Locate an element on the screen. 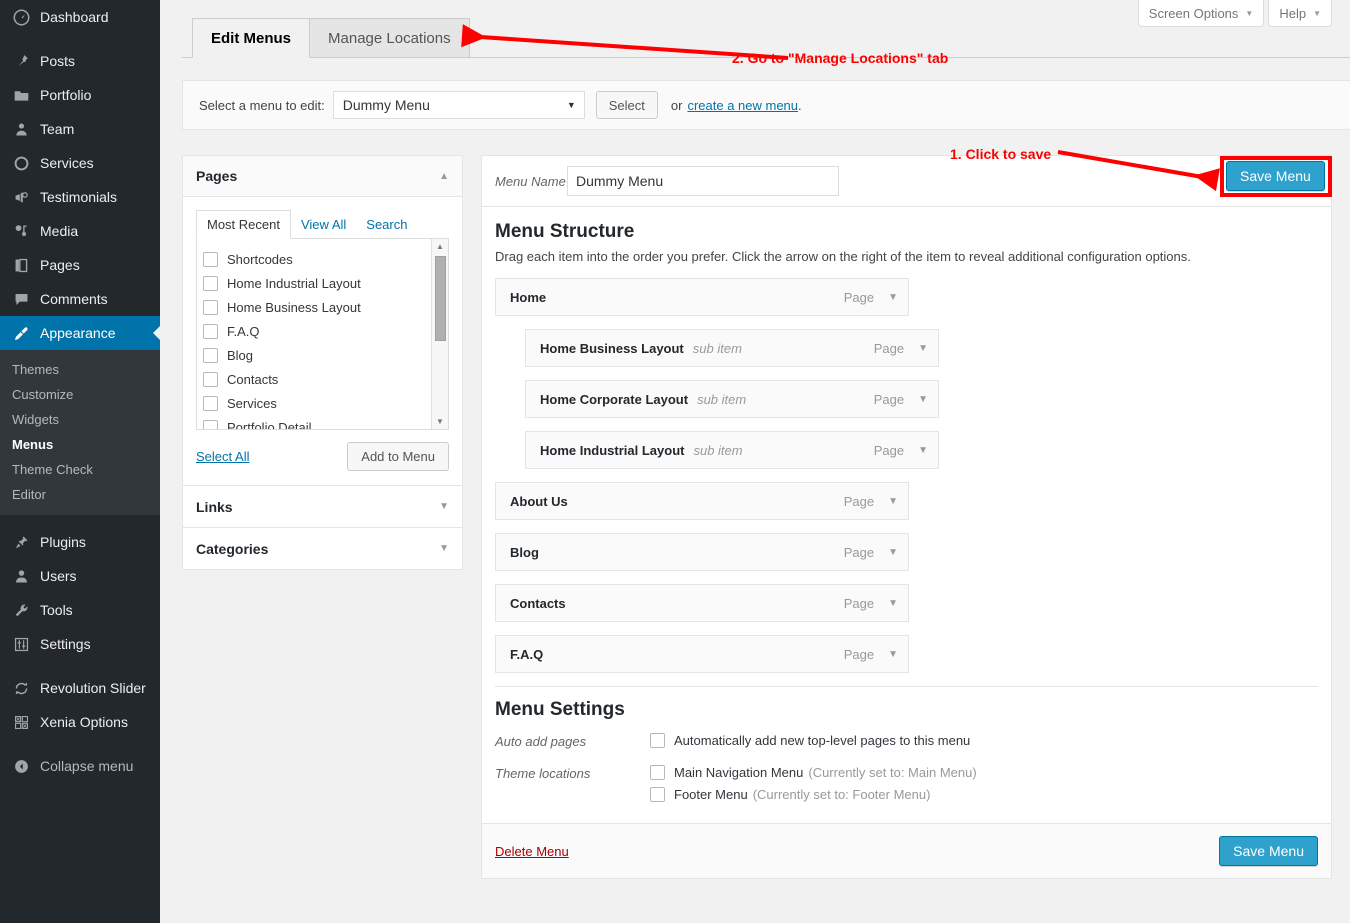 The width and height of the screenshot is (1350, 923). scroll-down-icon: ▼ is located at coordinates (440, 421).